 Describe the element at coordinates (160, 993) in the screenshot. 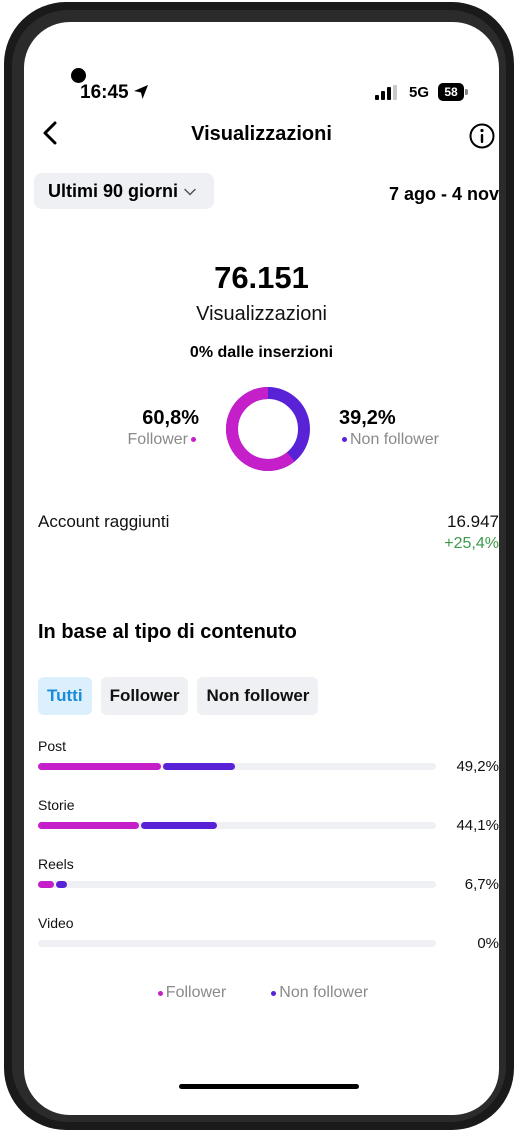

I see `legend-follower-dot` at that location.